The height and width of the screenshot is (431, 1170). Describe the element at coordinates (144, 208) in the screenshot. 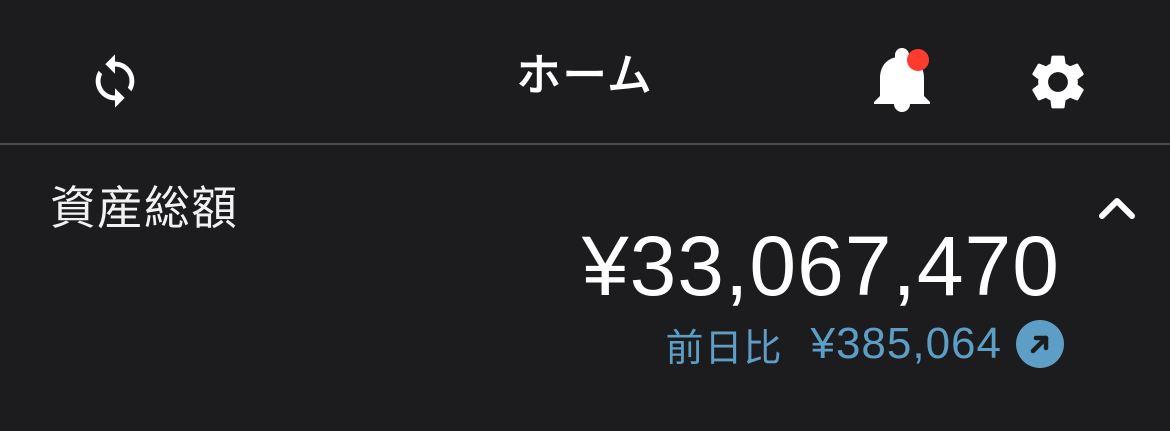

I see `total-assets-label: 資産総額` at that location.